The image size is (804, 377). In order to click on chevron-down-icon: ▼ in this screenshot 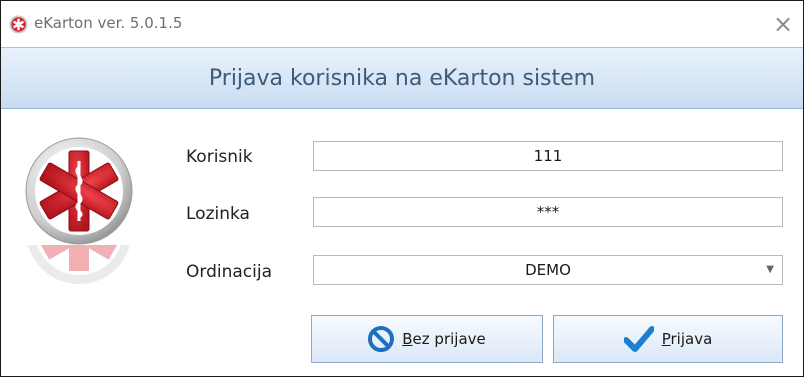, I will do `click(770, 269)`.